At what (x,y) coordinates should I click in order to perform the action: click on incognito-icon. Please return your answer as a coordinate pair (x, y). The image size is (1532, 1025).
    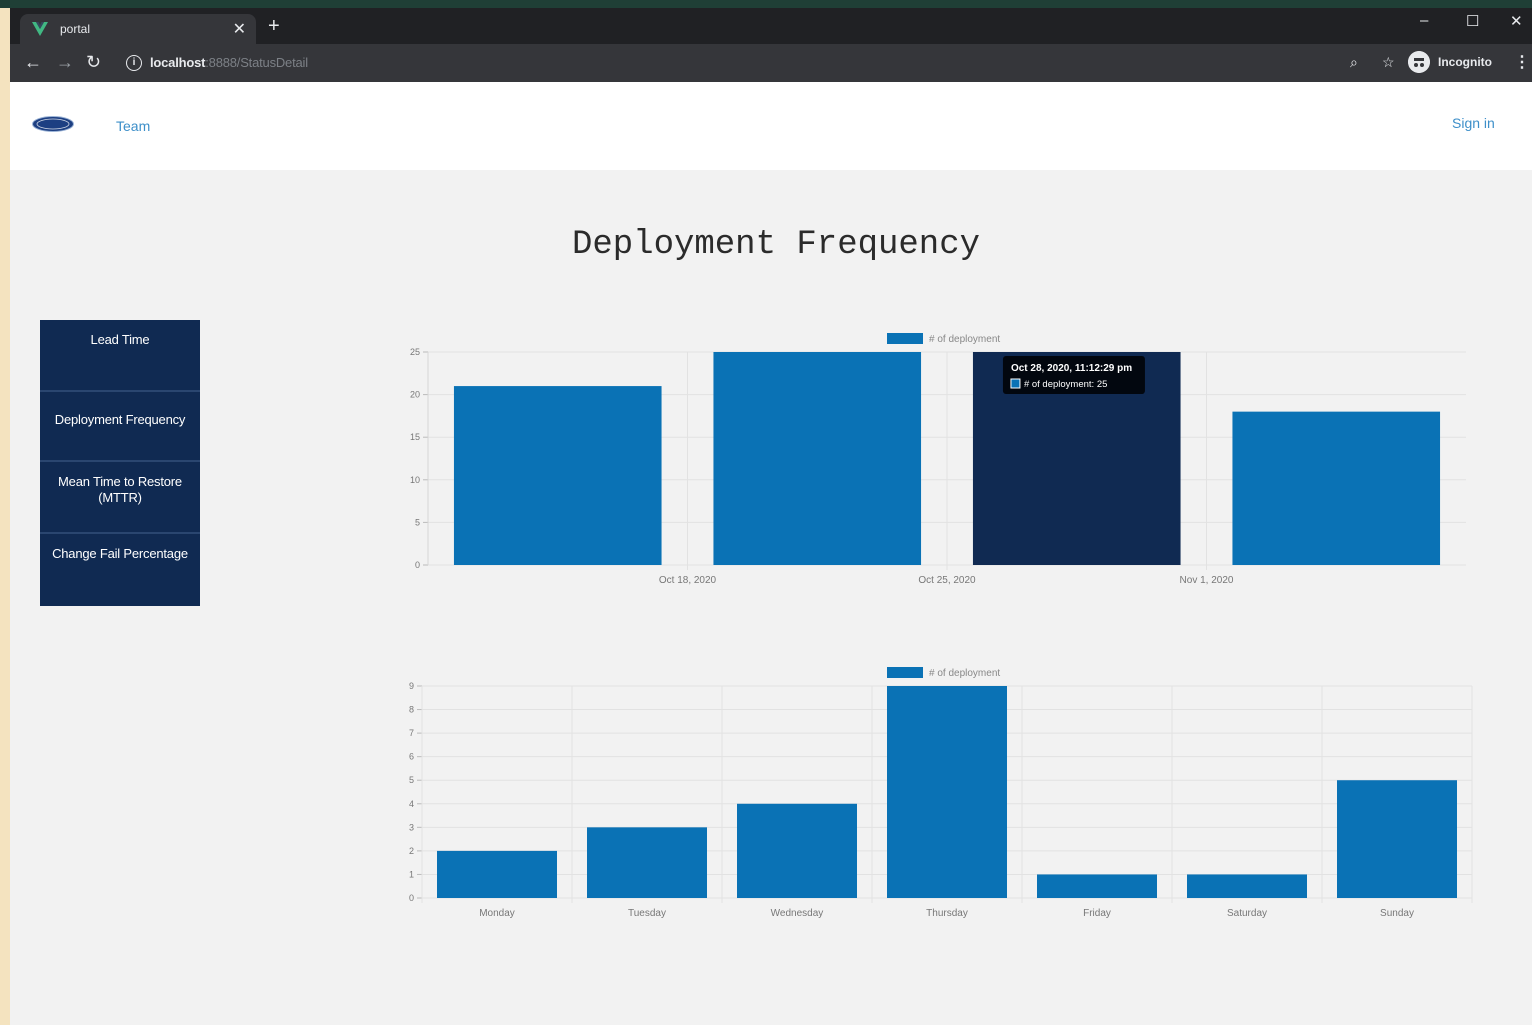
    Looking at the image, I should click on (1419, 62).